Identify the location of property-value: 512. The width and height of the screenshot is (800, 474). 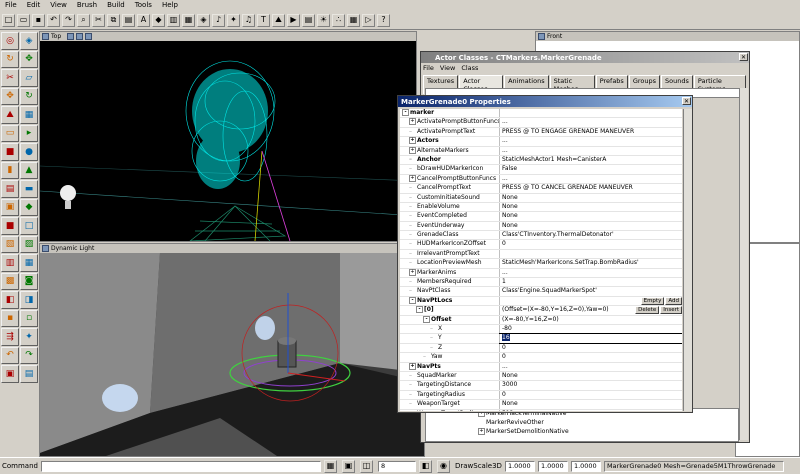
(591, 411).